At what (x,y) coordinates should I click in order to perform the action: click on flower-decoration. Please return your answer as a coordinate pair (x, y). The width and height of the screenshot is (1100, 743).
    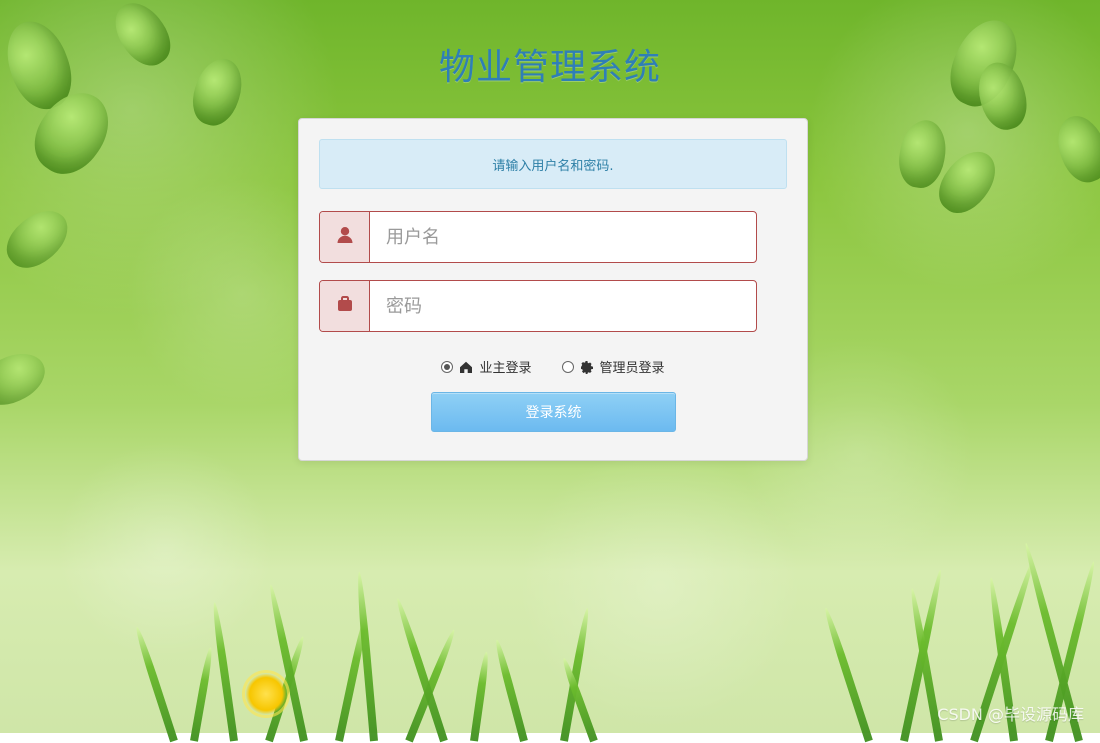
    Looking at the image, I should click on (266, 694).